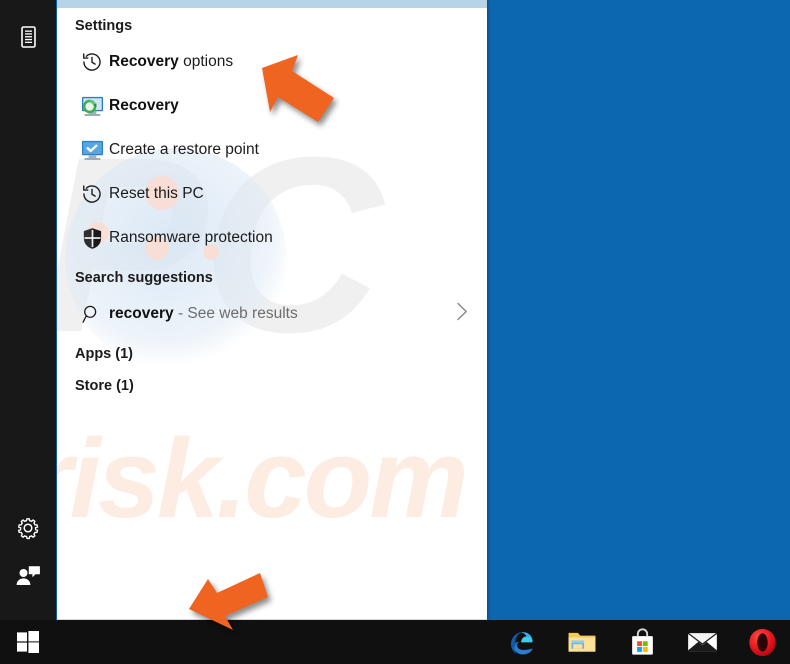  I want to click on result-label: Create a restore point, so click(184, 150).